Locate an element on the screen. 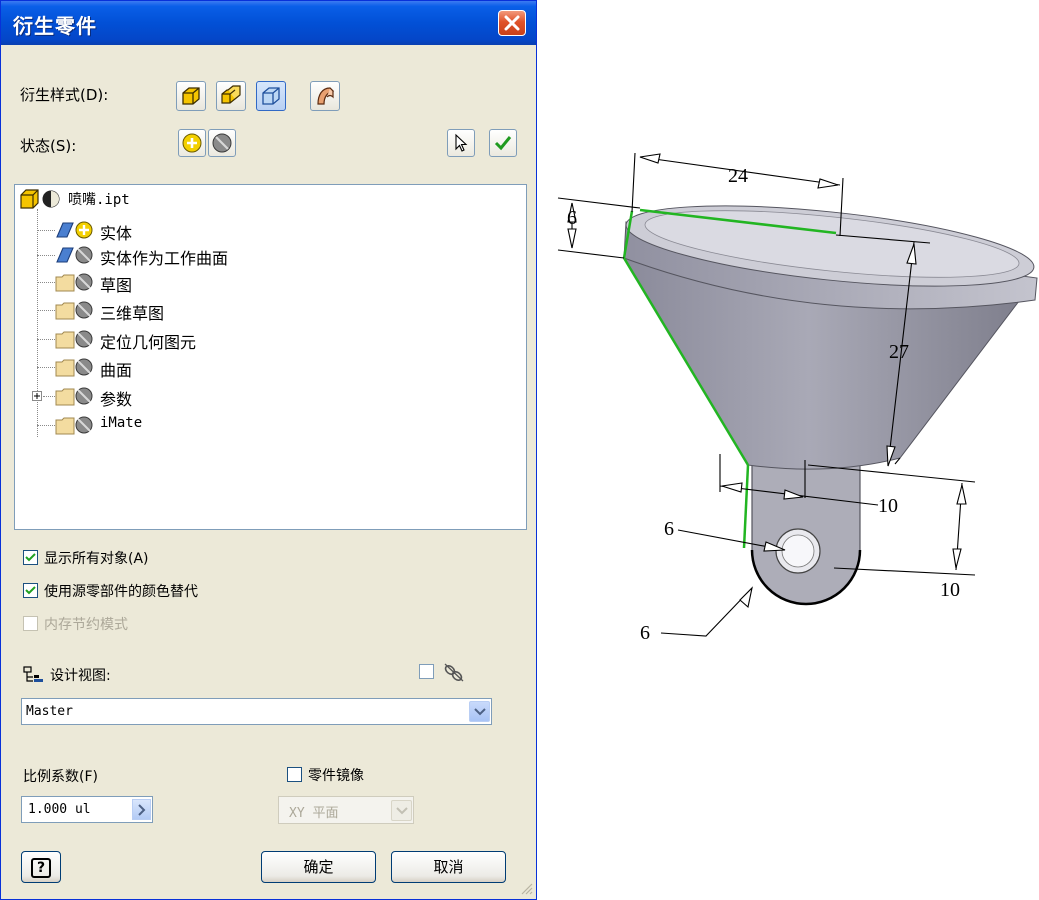 Image resolution: width=1039 pixels, height=900 pixels. mirror-plane-dropdown-button is located at coordinates (401, 810).